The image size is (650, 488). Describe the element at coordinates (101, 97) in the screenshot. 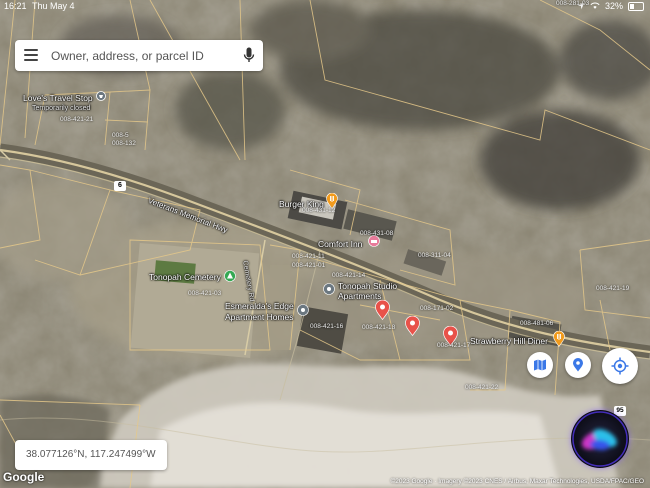

I see `loves-pin-icon` at that location.